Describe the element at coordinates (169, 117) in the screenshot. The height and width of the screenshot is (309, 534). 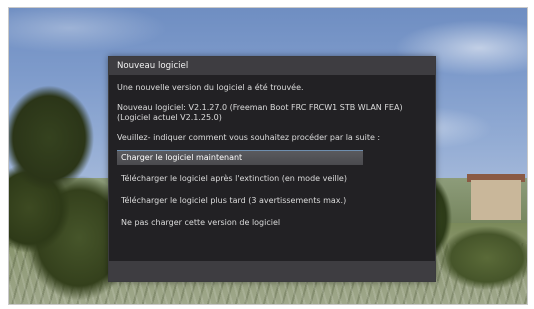
I see `current-software-version: (Logiciel actuel V2.1.25.0)` at that location.